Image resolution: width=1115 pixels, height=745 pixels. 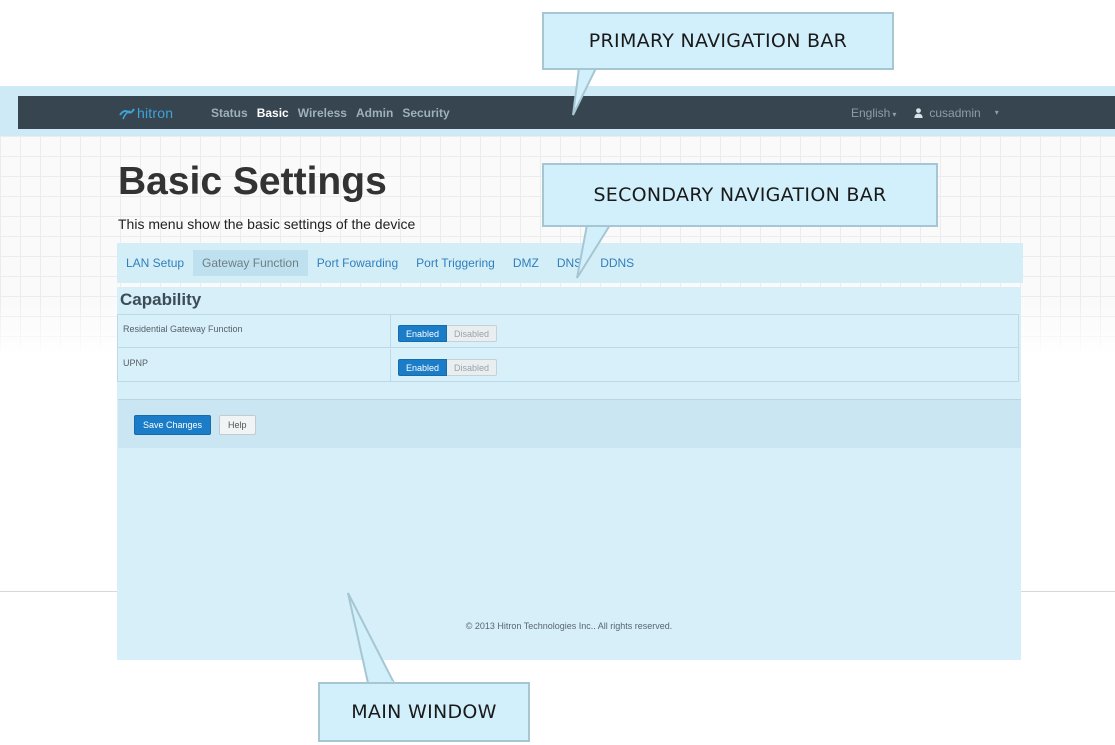 I want to click on row-label: Residential Gateway Function, so click(x=183, y=329).